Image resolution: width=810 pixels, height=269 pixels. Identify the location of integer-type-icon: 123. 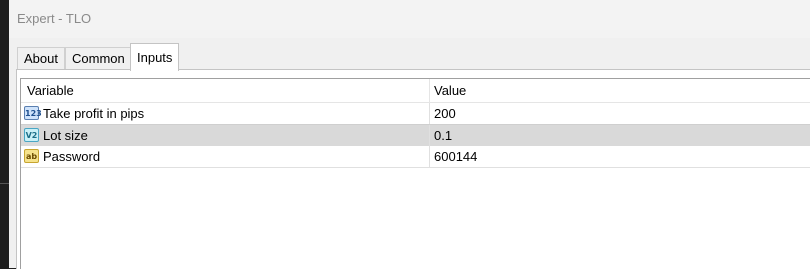
(33, 113).